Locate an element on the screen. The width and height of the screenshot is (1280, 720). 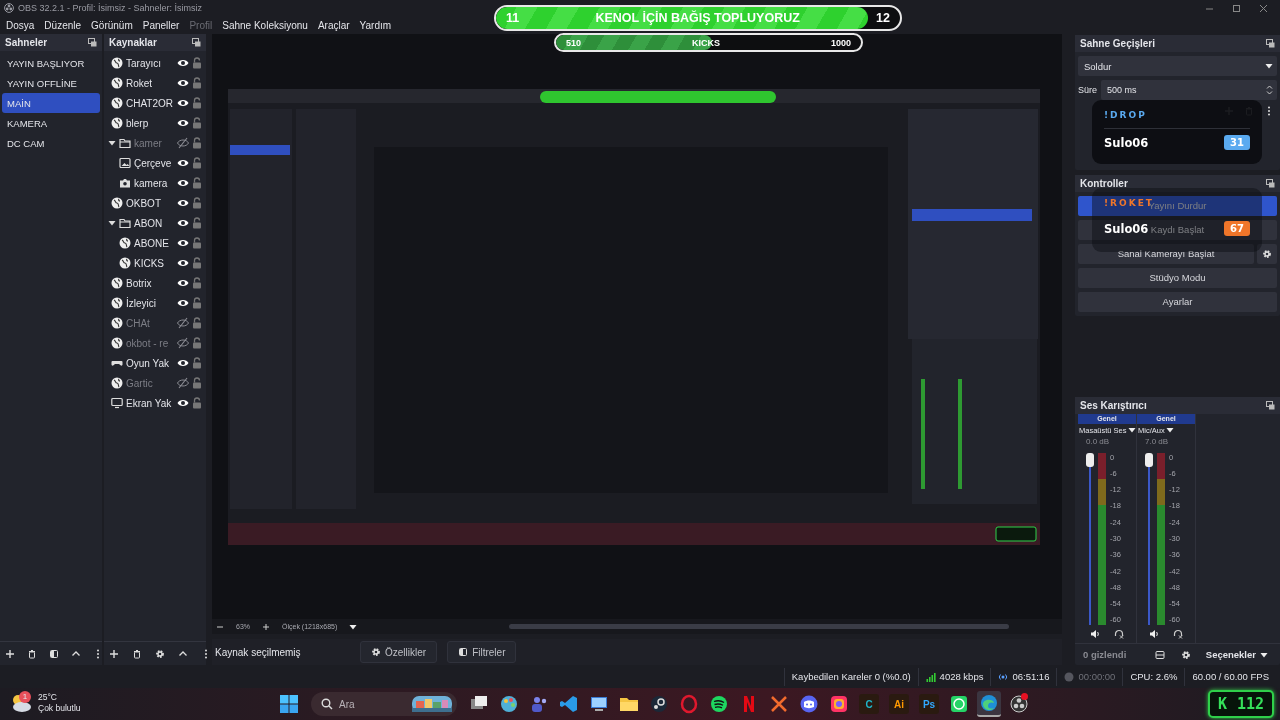
menu-item: Araçlar is located at coordinates (333, 25).